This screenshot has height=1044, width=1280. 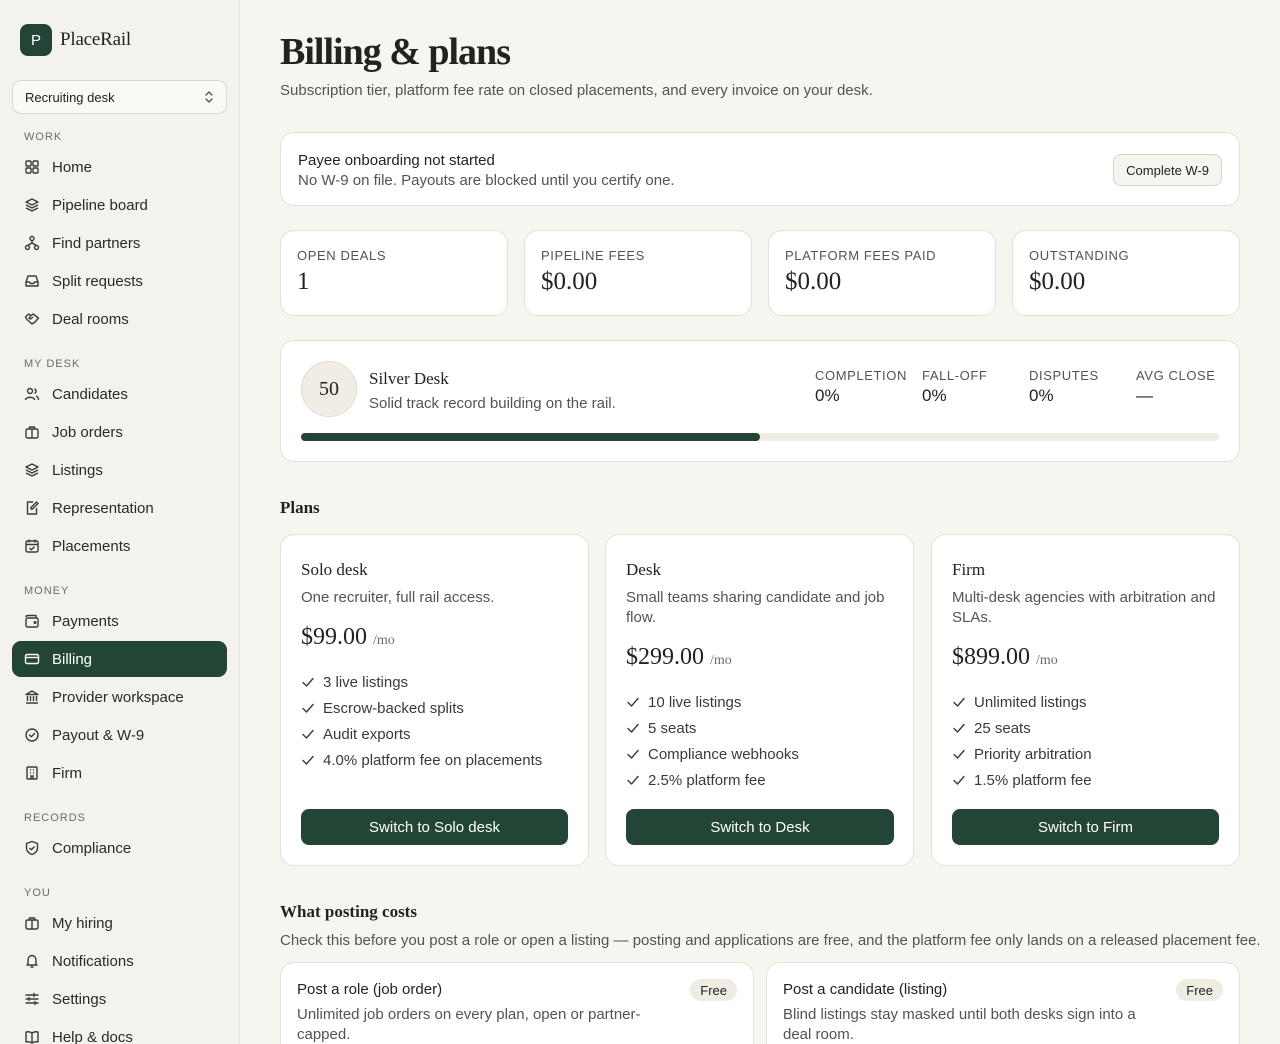 I want to click on sidebar-item-label: Pipeline board, so click(x=100, y=205).